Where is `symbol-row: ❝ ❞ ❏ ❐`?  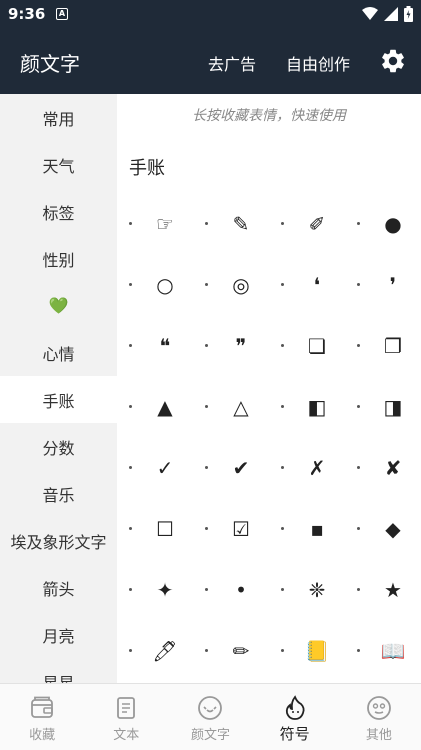 symbol-row: ❝ ❞ ❏ ❐ is located at coordinates (269, 346).